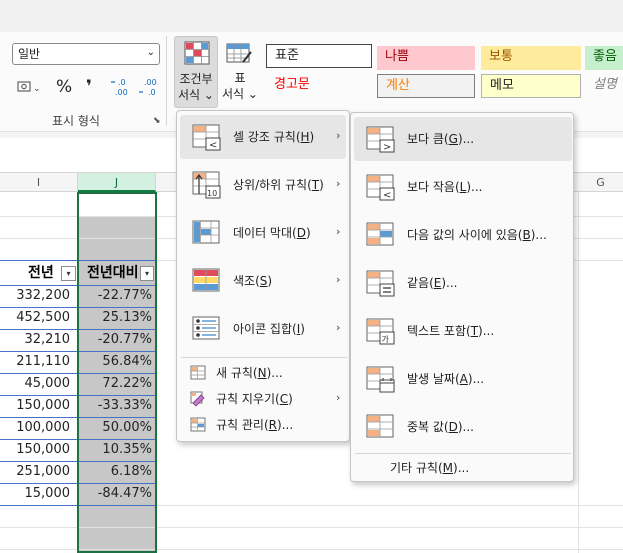 The height and width of the screenshot is (553, 623). What do you see at coordinates (76, 121) in the screenshot?
I see `number-group-label: 표시 형식` at bounding box center [76, 121].